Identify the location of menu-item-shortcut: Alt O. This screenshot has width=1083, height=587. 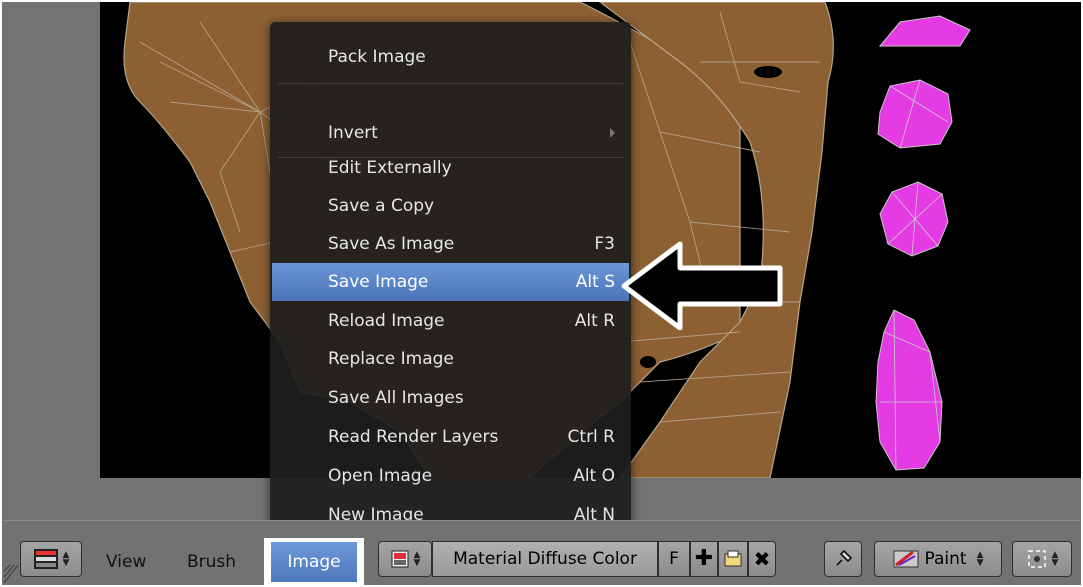
(594, 476).